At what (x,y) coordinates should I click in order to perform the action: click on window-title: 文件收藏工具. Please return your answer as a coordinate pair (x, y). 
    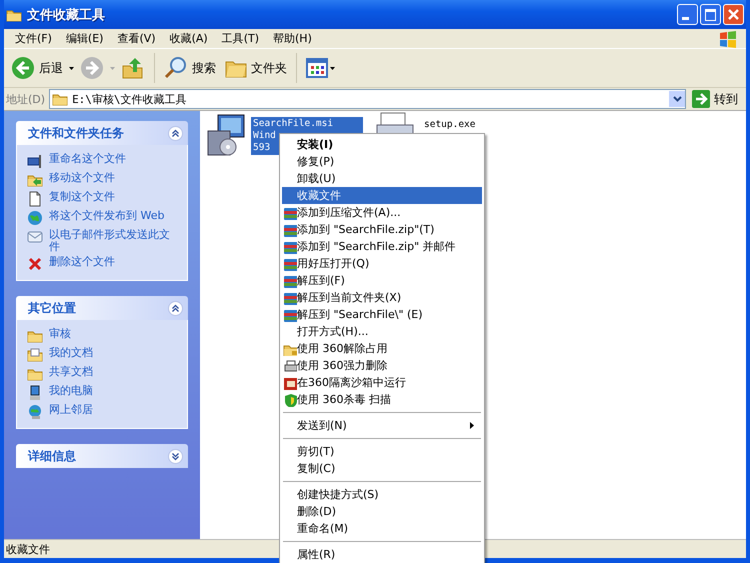
    Looking at the image, I should click on (66, 15).